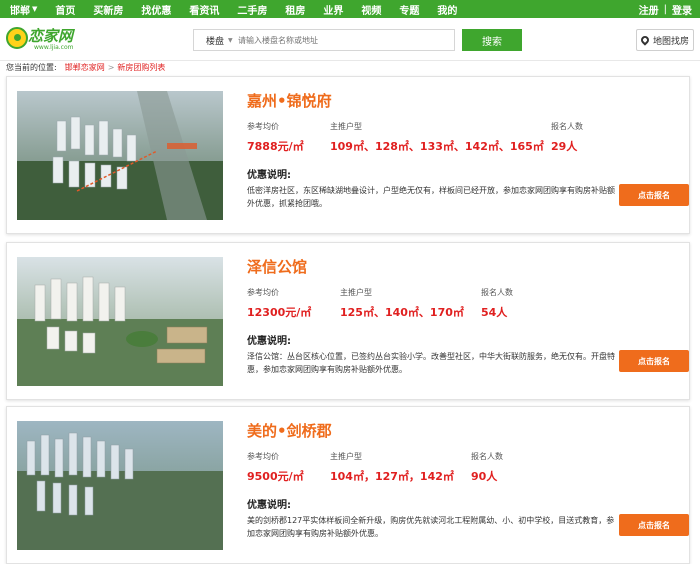 This screenshot has width=700, height=564. What do you see at coordinates (289, 430) in the screenshot?
I see `listing-title: 美的•剑桥郡` at bounding box center [289, 430].